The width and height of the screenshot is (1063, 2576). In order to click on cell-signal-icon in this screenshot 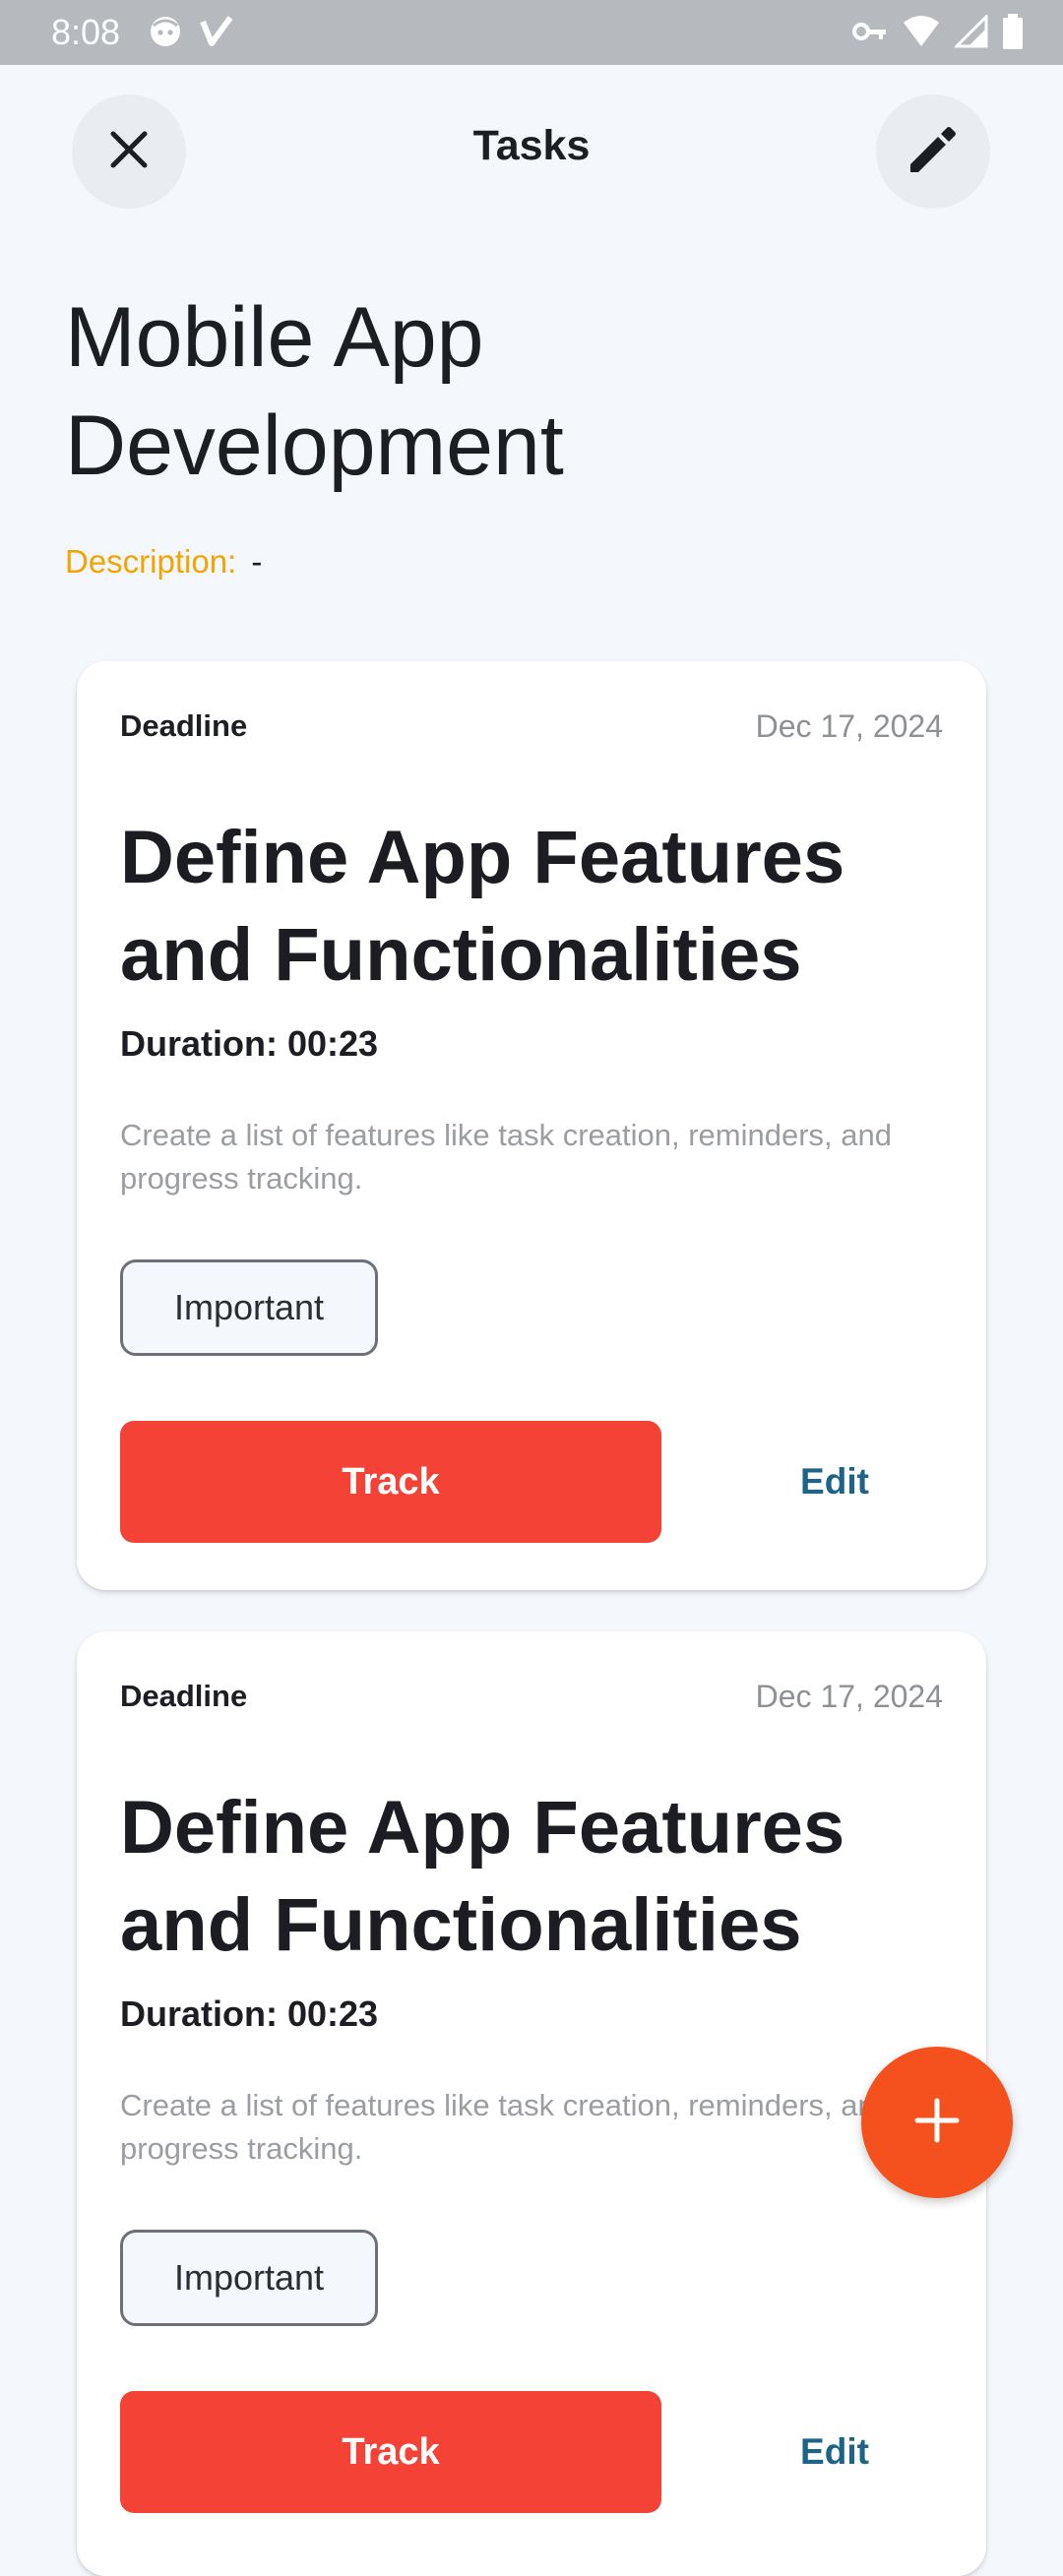, I will do `click(971, 31)`.